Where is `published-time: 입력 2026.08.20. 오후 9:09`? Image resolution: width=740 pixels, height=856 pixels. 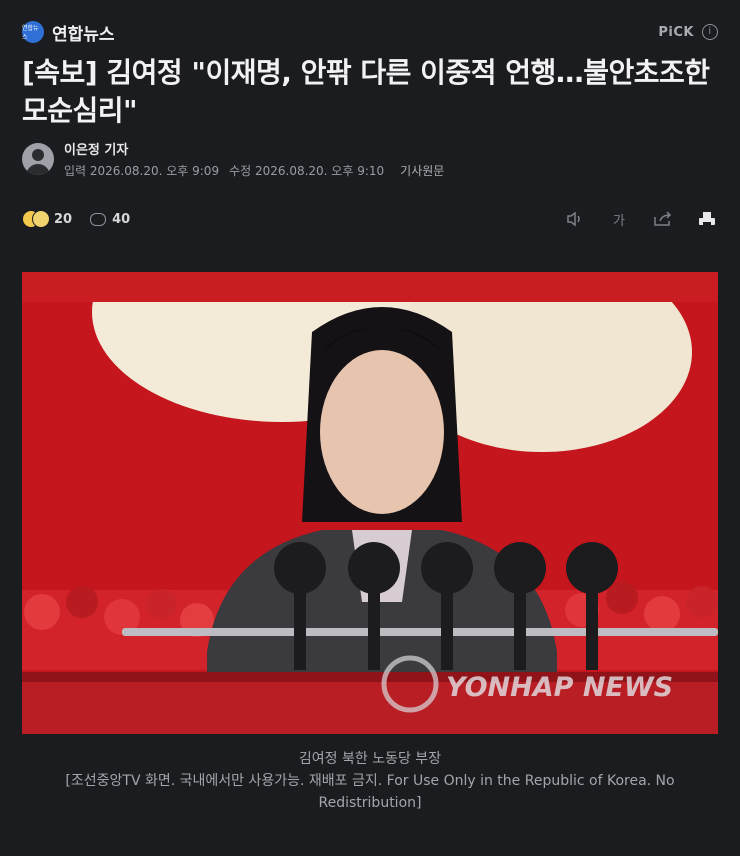 published-time: 입력 2026.08.20. 오후 9:09 is located at coordinates (142, 171).